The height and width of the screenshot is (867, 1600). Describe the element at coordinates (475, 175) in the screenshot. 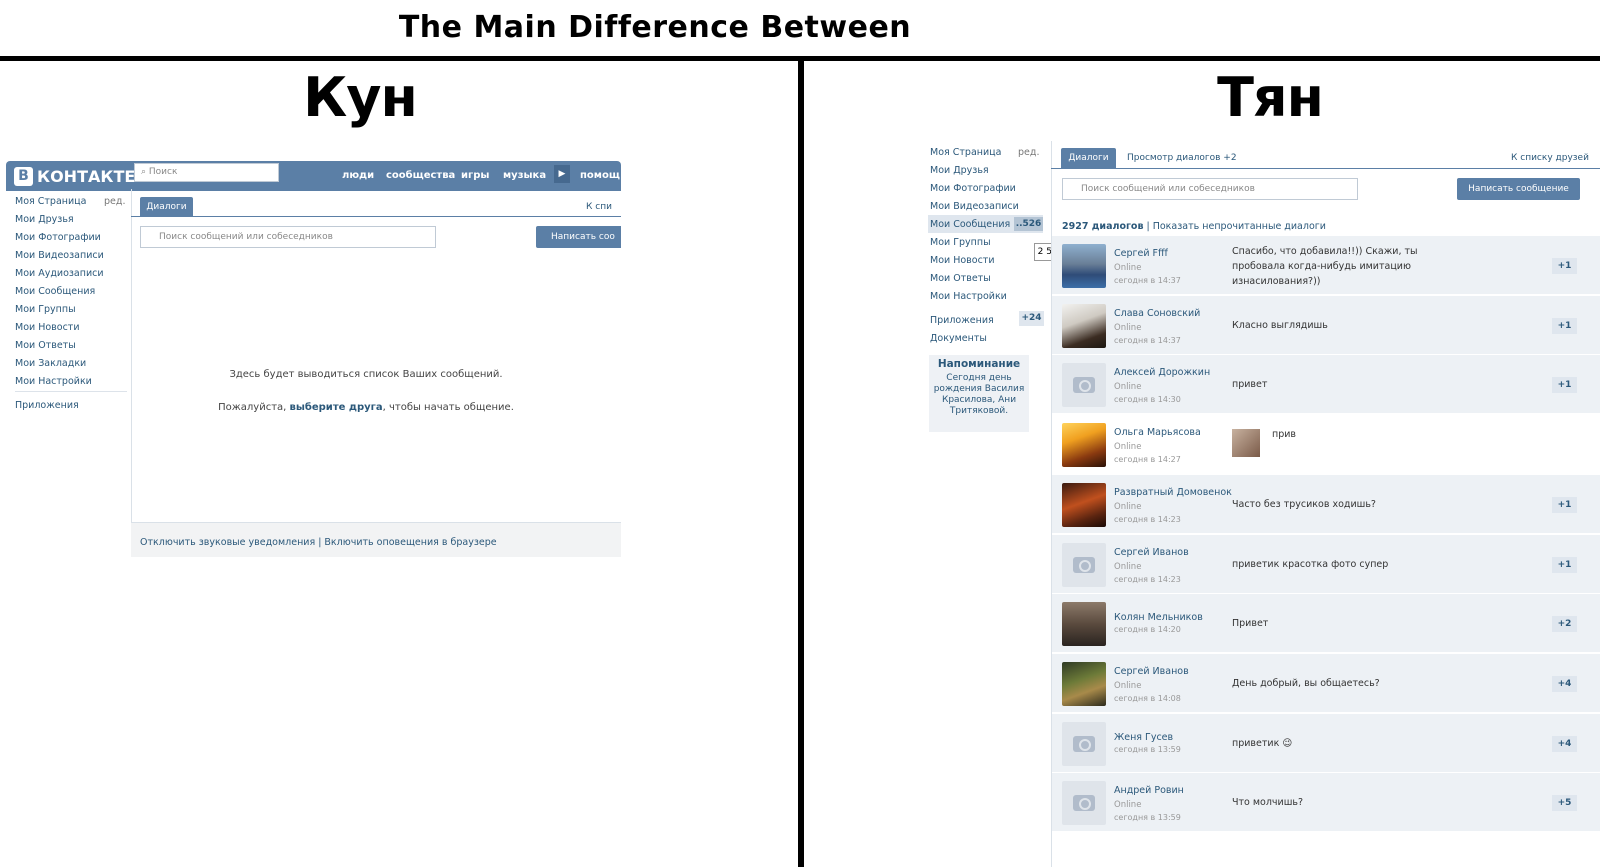

I see `nav-games: игры` at that location.